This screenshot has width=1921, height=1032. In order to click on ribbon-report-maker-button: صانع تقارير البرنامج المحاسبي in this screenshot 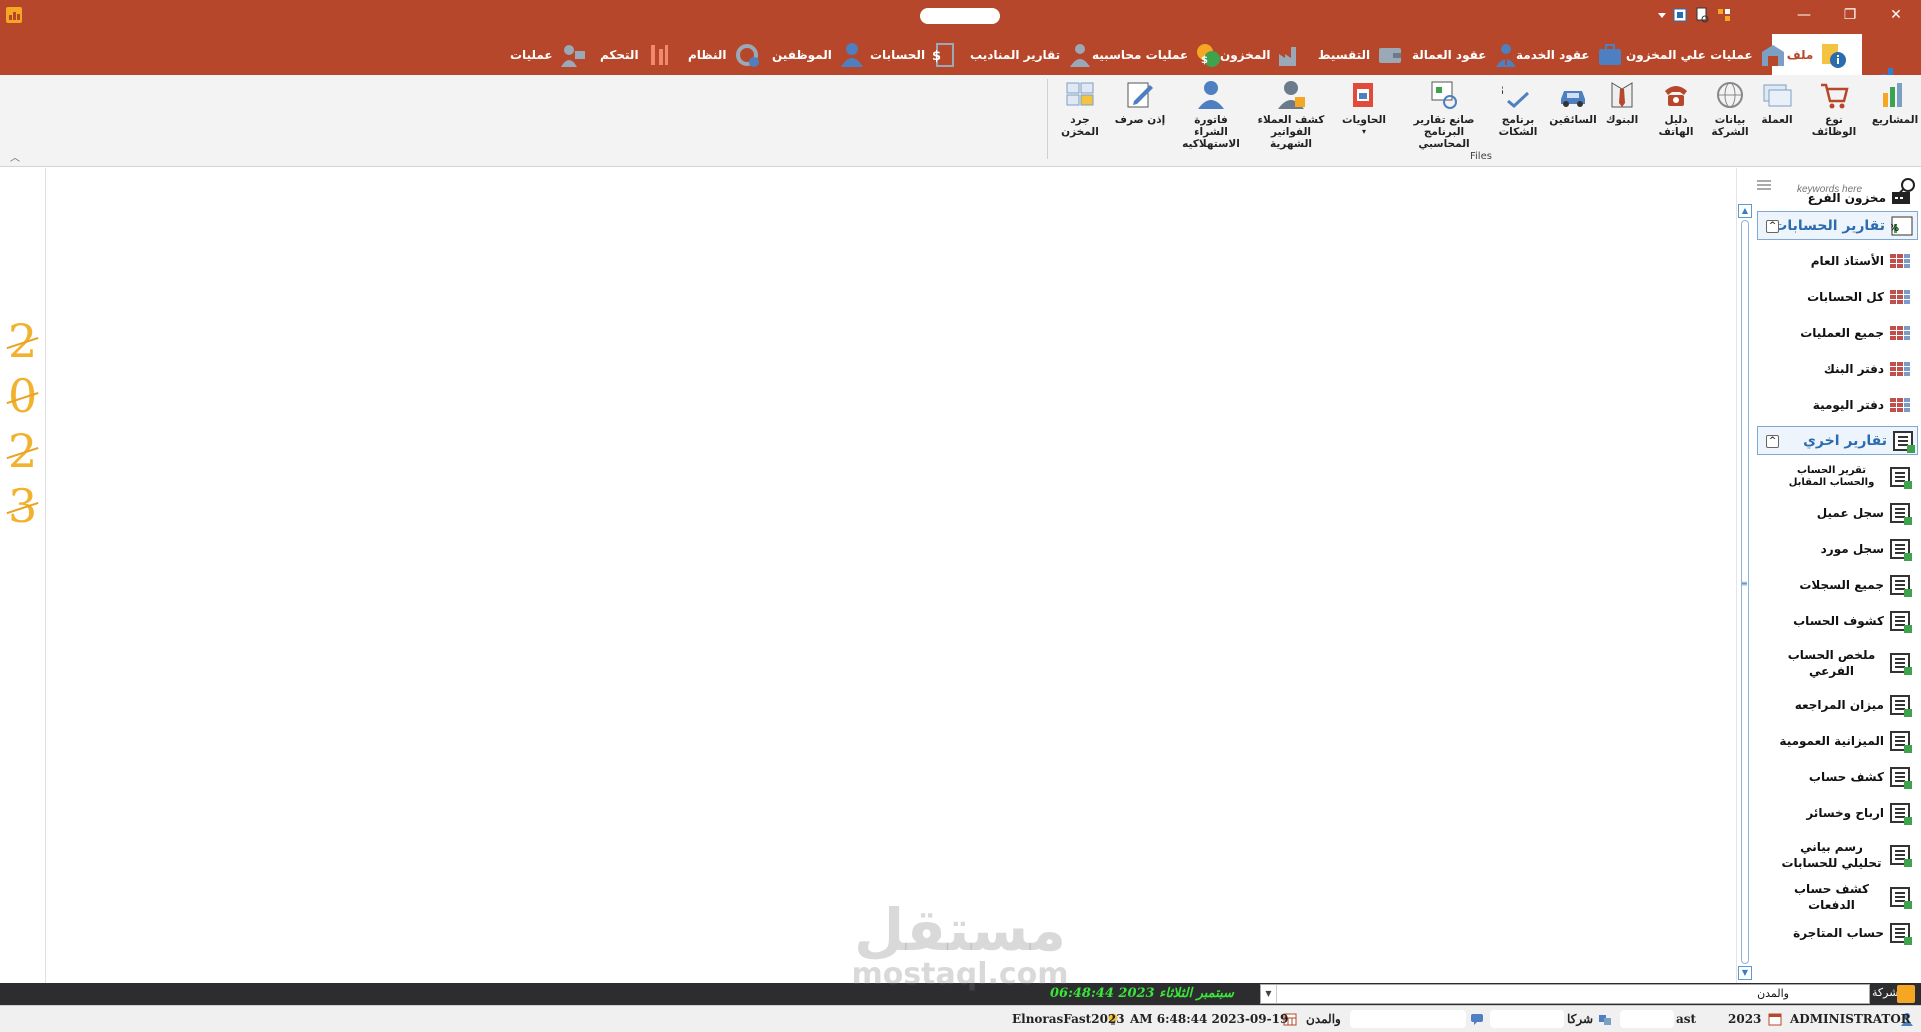, I will do `click(1444, 114)`.